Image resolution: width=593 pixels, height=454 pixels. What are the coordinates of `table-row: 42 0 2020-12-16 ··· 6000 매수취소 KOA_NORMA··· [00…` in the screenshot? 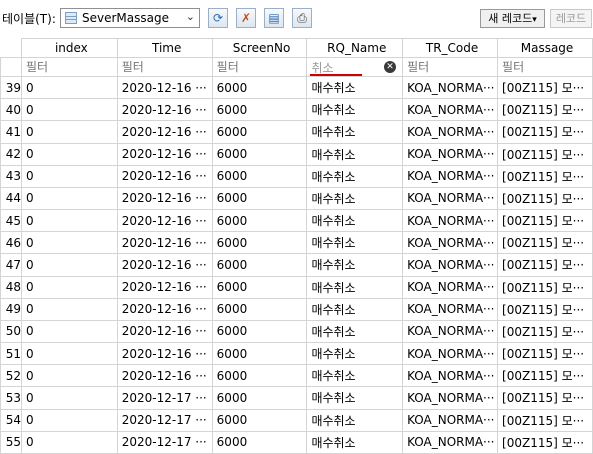 It's located at (296, 154).